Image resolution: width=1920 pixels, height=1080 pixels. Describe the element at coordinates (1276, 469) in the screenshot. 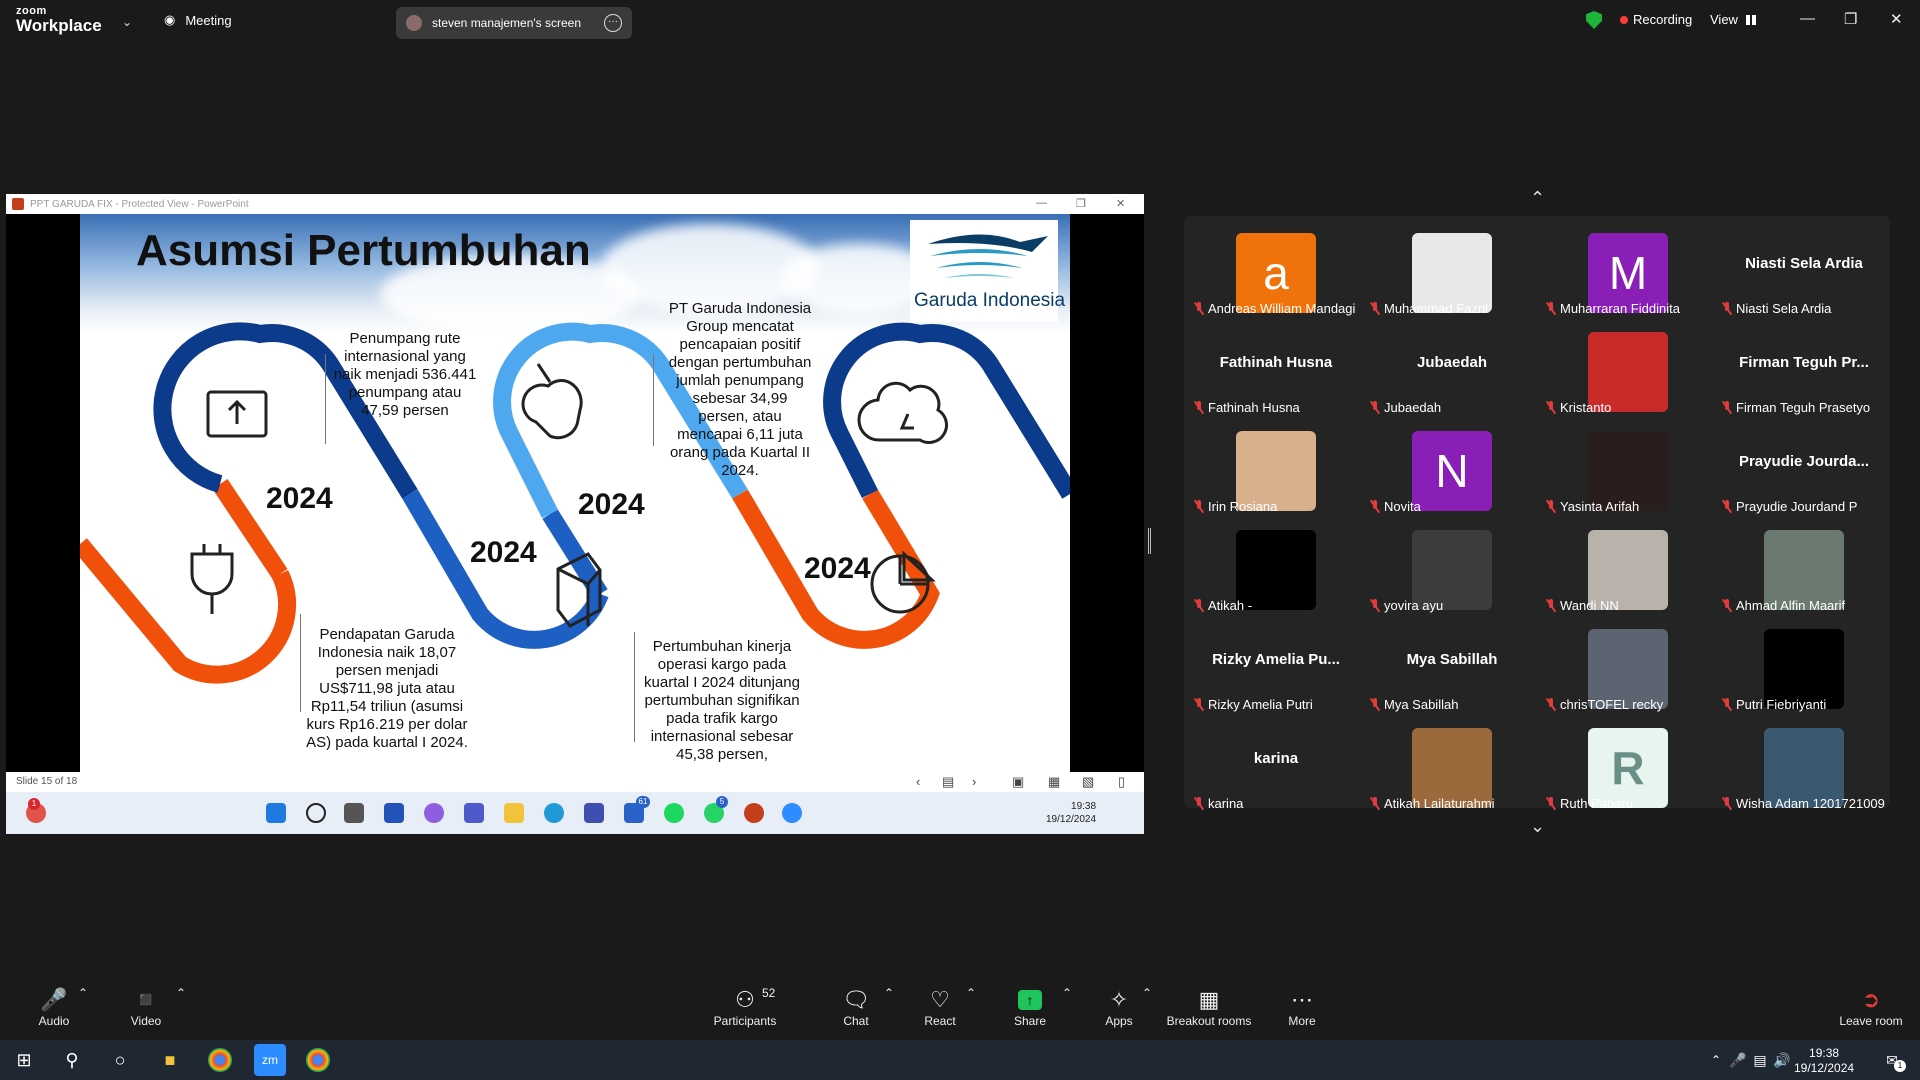

I see `participant-tile: Irin Rosiana` at that location.